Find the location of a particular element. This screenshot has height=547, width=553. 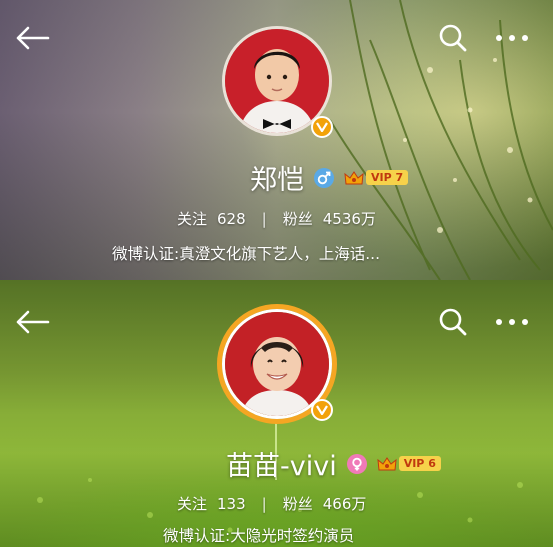

vip-badge: VIP 6 is located at coordinates (409, 464).